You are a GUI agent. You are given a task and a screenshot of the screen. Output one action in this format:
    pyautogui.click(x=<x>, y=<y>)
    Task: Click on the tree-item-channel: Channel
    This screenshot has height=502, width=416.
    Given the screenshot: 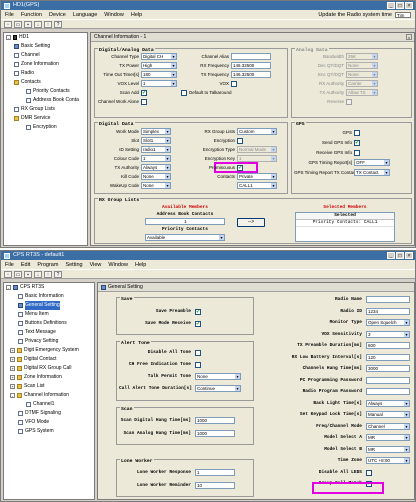 What is the action you would take?
    pyautogui.click(x=45, y=55)
    